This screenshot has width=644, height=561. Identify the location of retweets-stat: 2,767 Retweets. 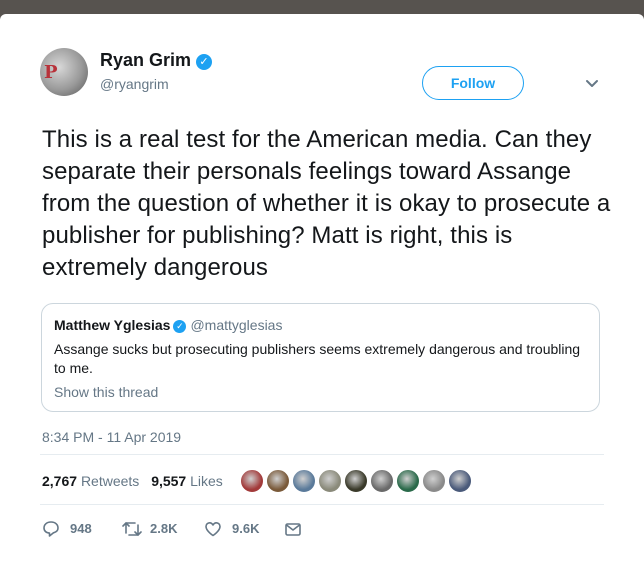
(94, 481).